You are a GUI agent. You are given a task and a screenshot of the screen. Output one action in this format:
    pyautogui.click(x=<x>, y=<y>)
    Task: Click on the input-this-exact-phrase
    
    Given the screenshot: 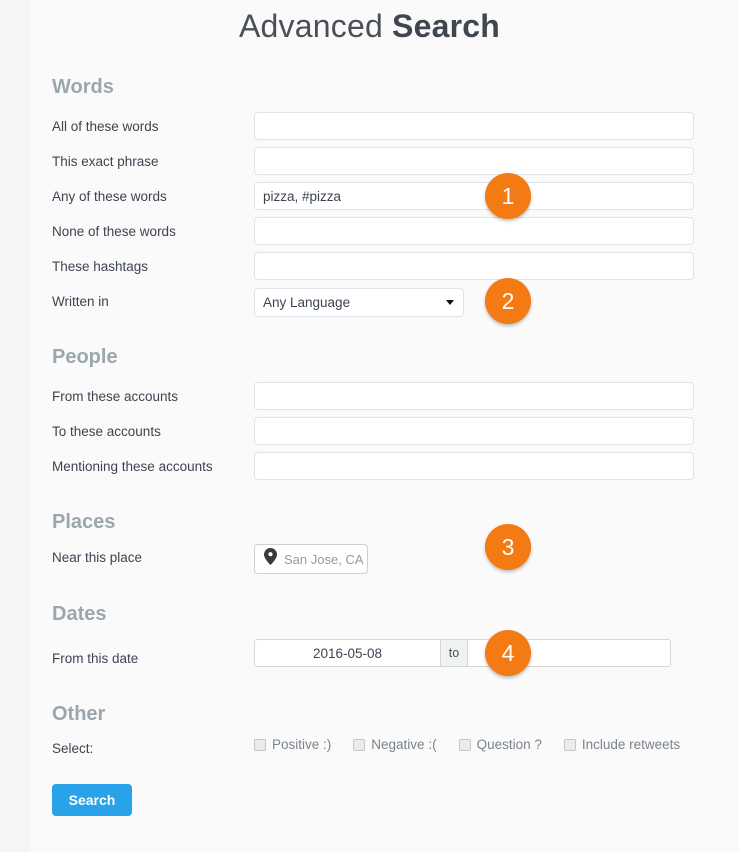 What is the action you would take?
    pyautogui.click(x=474, y=161)
    